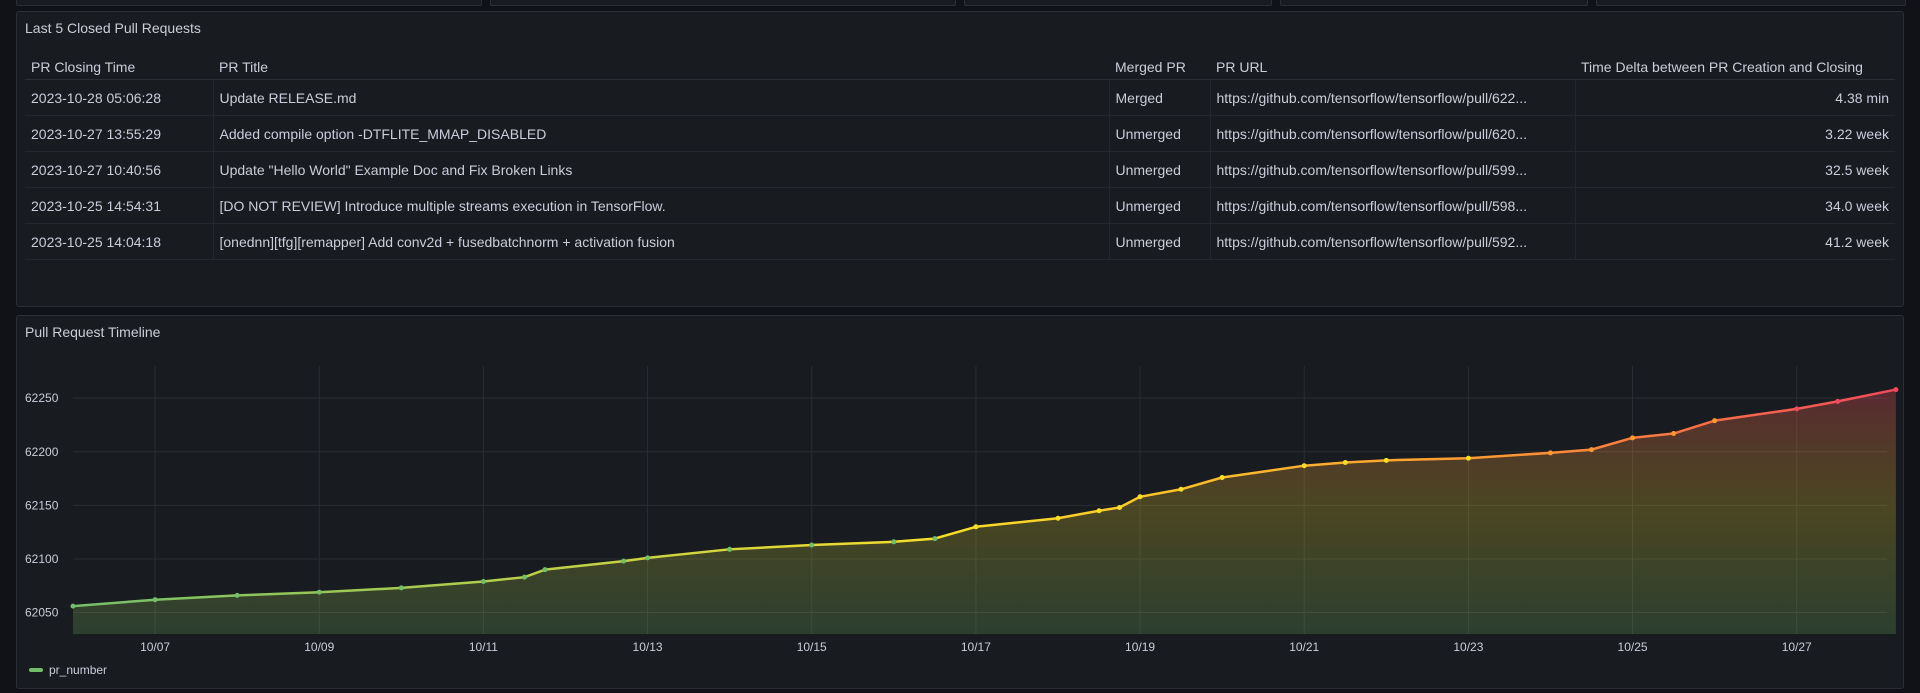  What do you see at coordinates (1797, 647) in the screenshot?
I see `x-tick-label: 10/27` at bounding box center [1797, 647].